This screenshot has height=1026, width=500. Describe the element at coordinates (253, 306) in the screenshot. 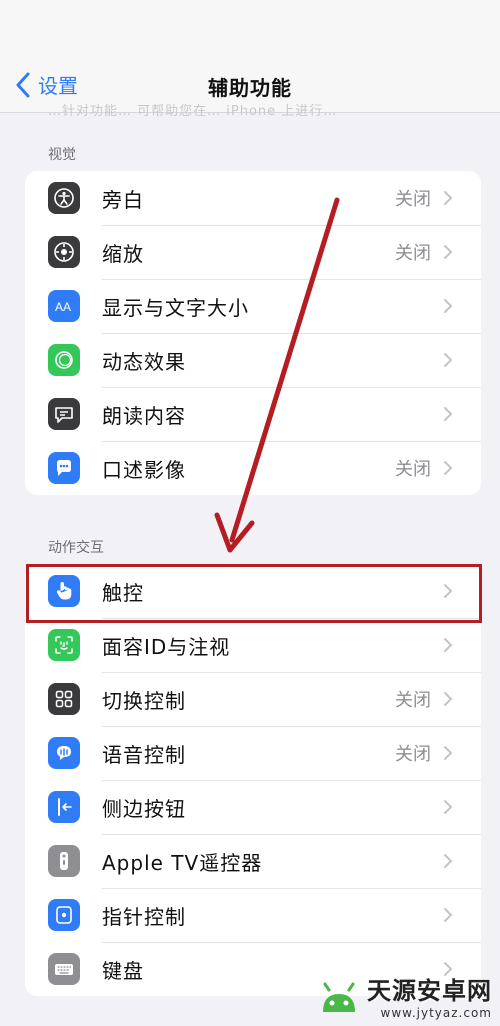

I see `row-display-text-size: AA 显示与文字大小` at that location.